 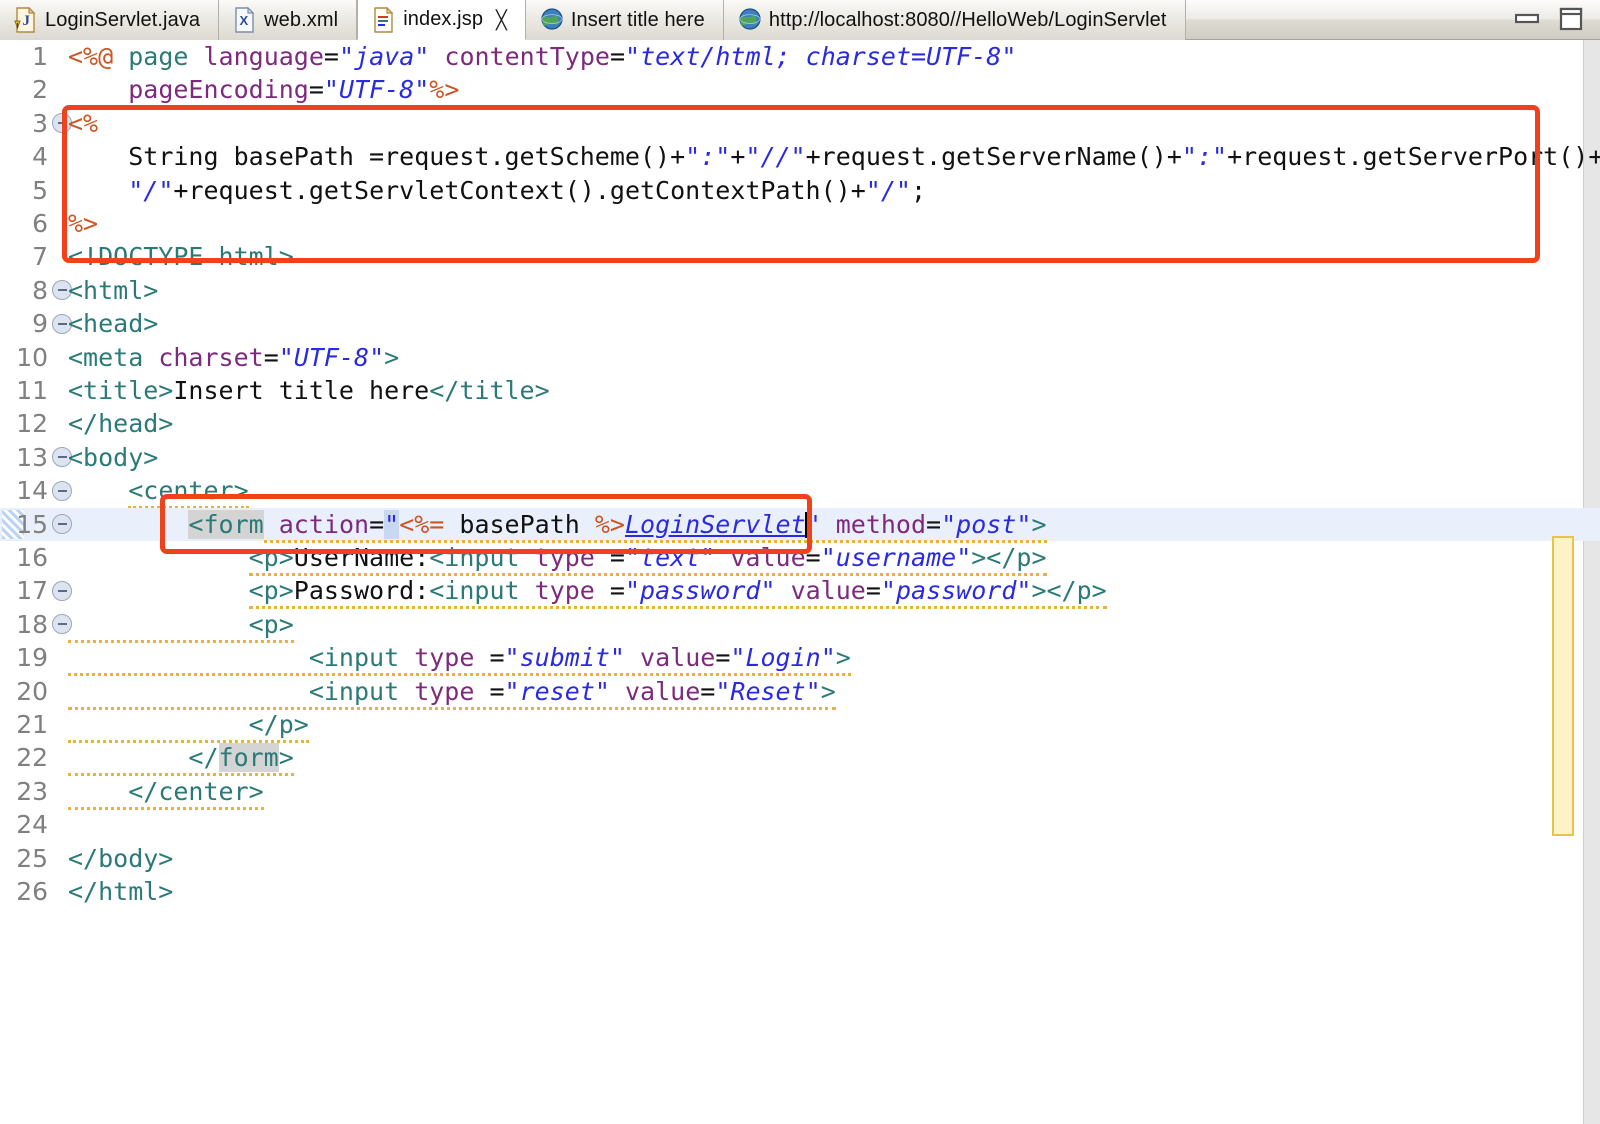 I want to click on code-line: 13 <body>, so click(x=800, y=457).